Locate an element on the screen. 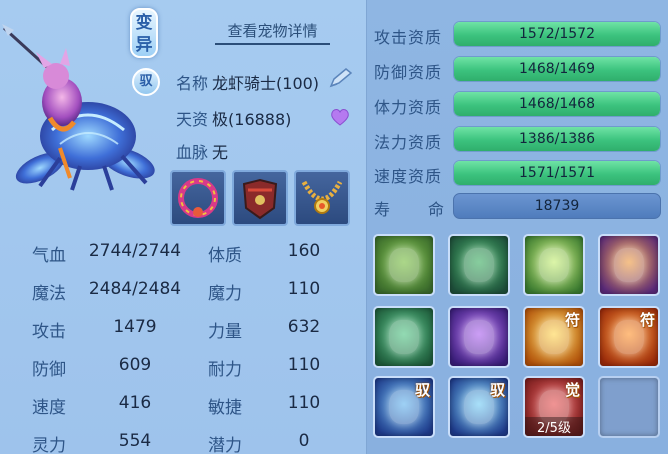 This screenshot has height=454, width=668. green-giant-icon is located at coordinates (479, 265).